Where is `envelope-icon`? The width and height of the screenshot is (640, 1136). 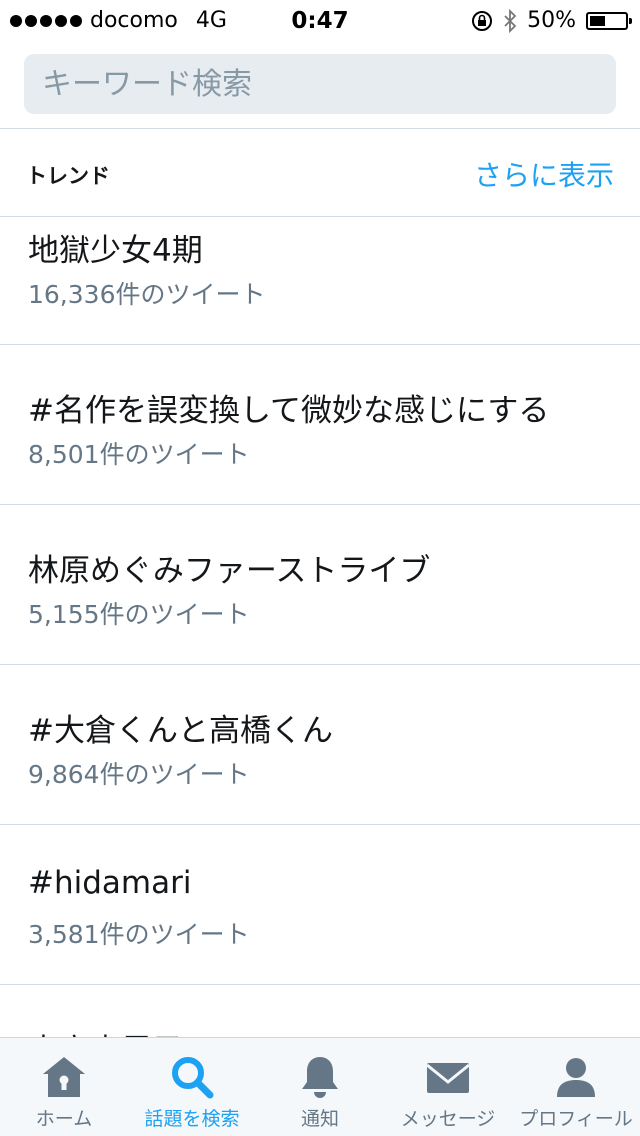
envelope-icon is located at coordinates (448, 1078).